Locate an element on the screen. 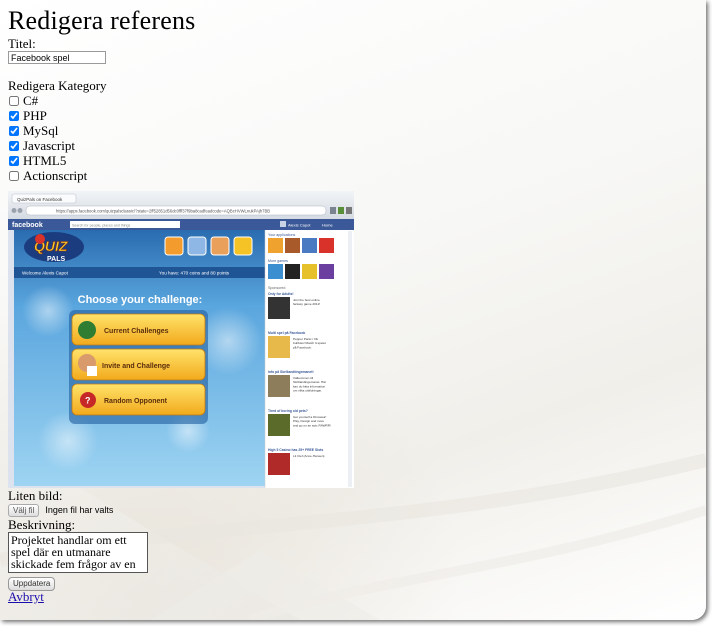  sidebar-ad-title: Multi spel på Facebook is located at coordinates (286, 333).